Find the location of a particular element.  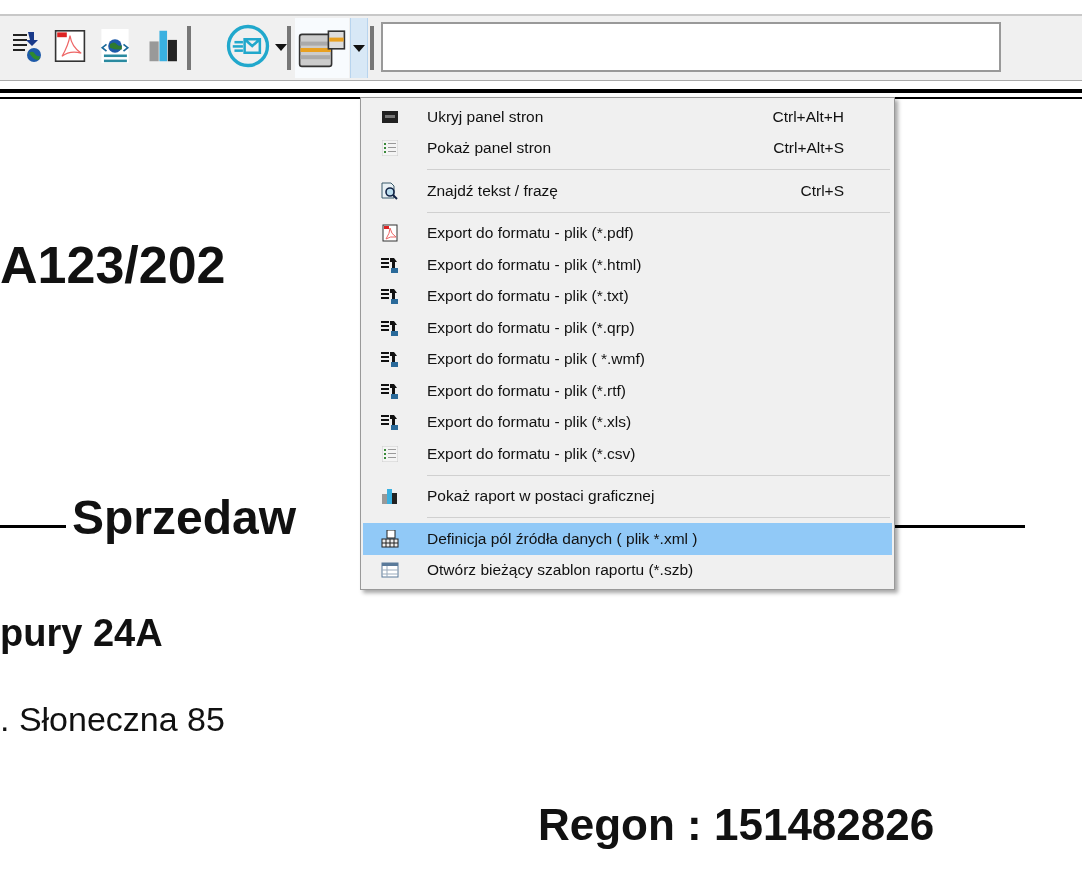

dropdown-button is located at coordinates (359, 48).